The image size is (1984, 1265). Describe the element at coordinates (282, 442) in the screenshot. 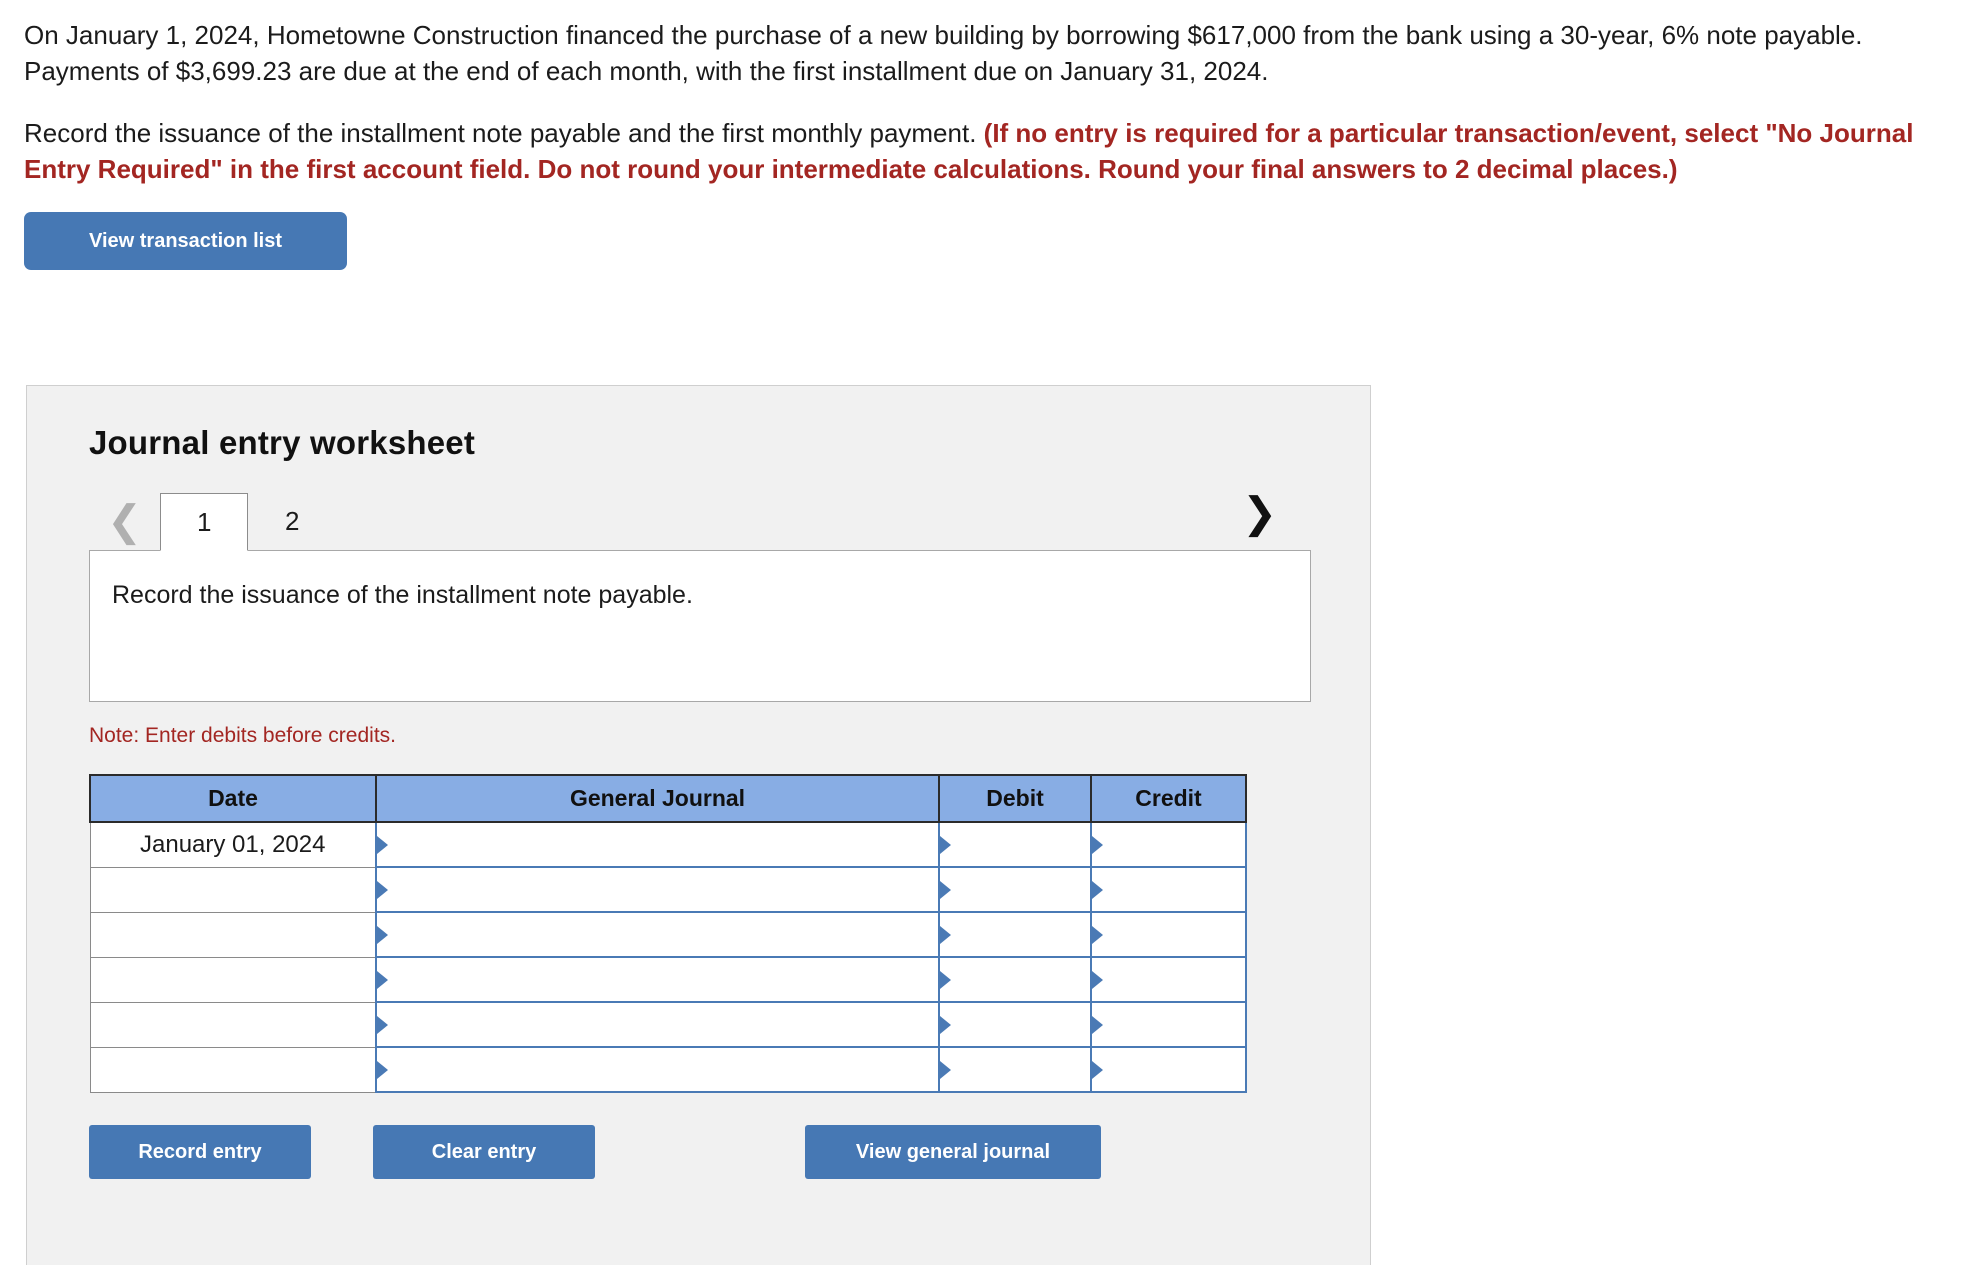

I see `worksheet-title: Journal entry worksheet` at that location.